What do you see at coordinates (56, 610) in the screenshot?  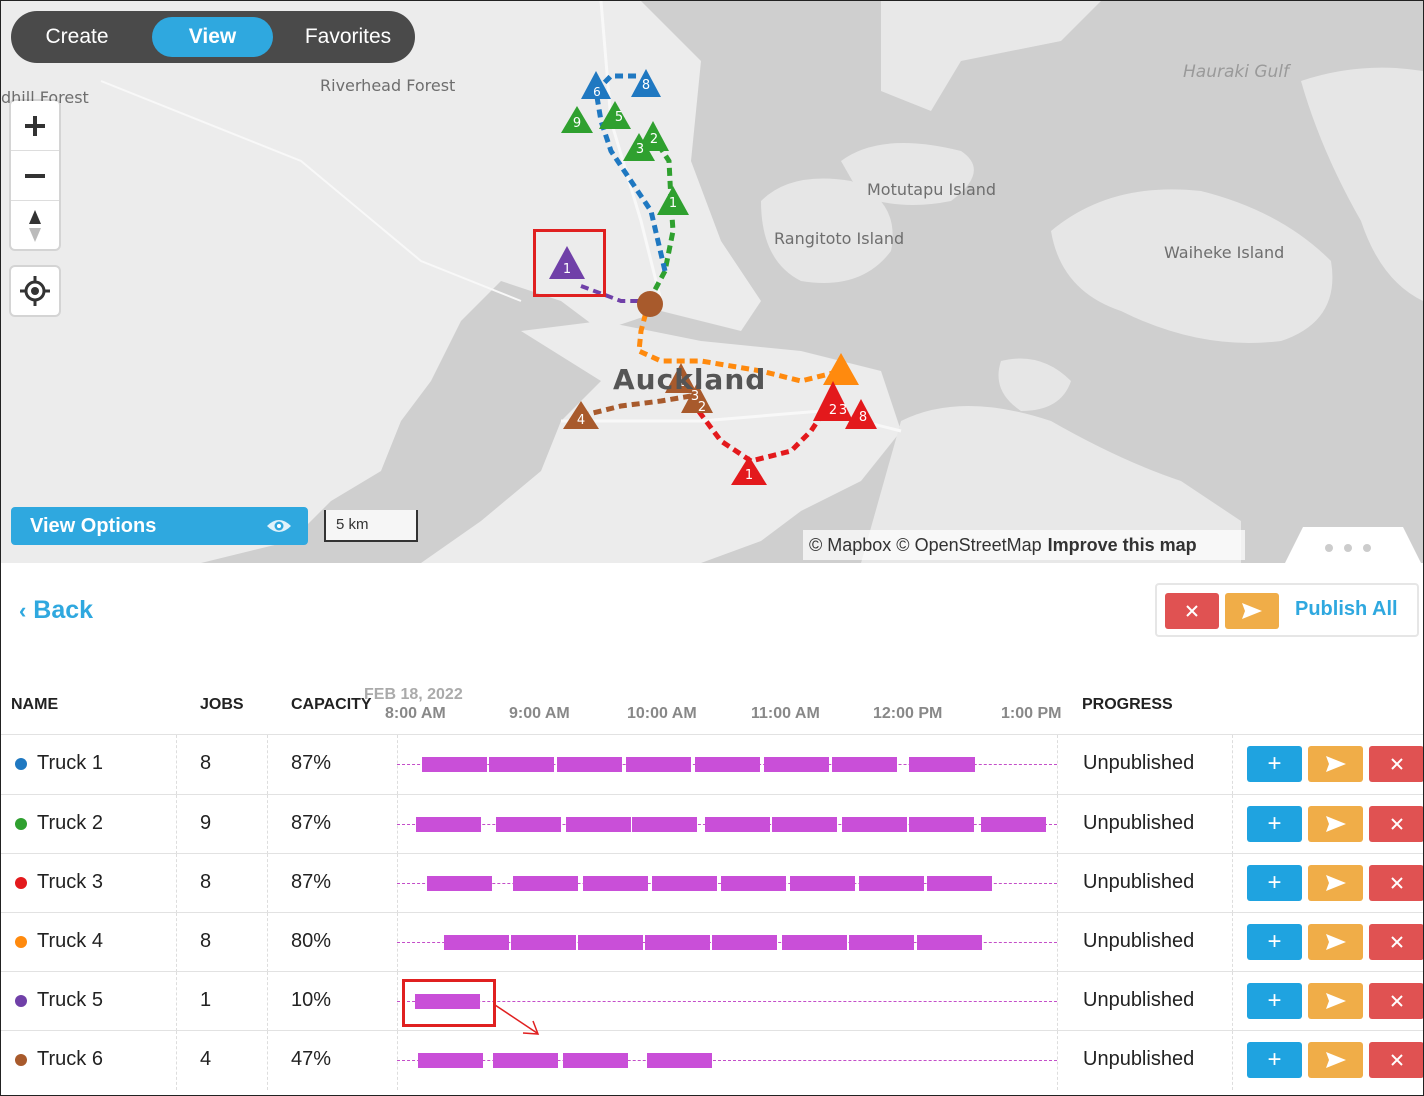 I see `back-button: ‹ Back` at bounding box center [56, 610].